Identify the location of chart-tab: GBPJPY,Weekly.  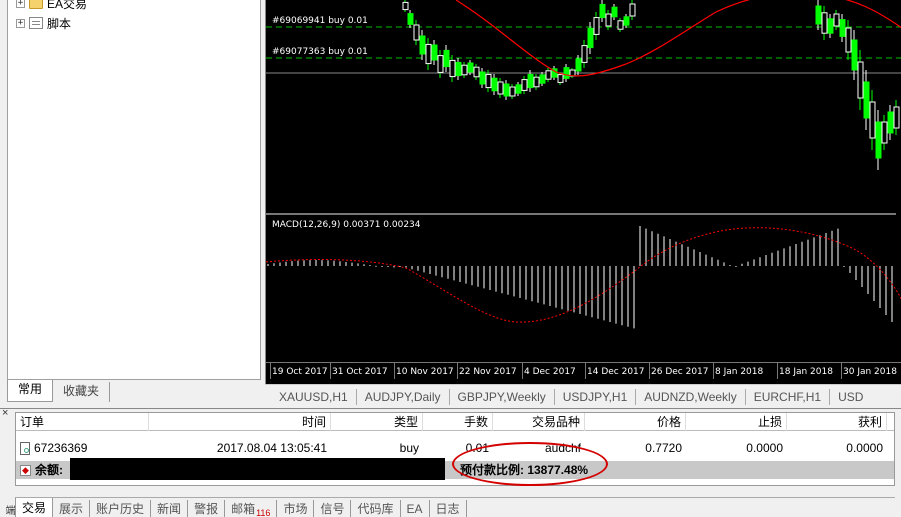
(502, 396).